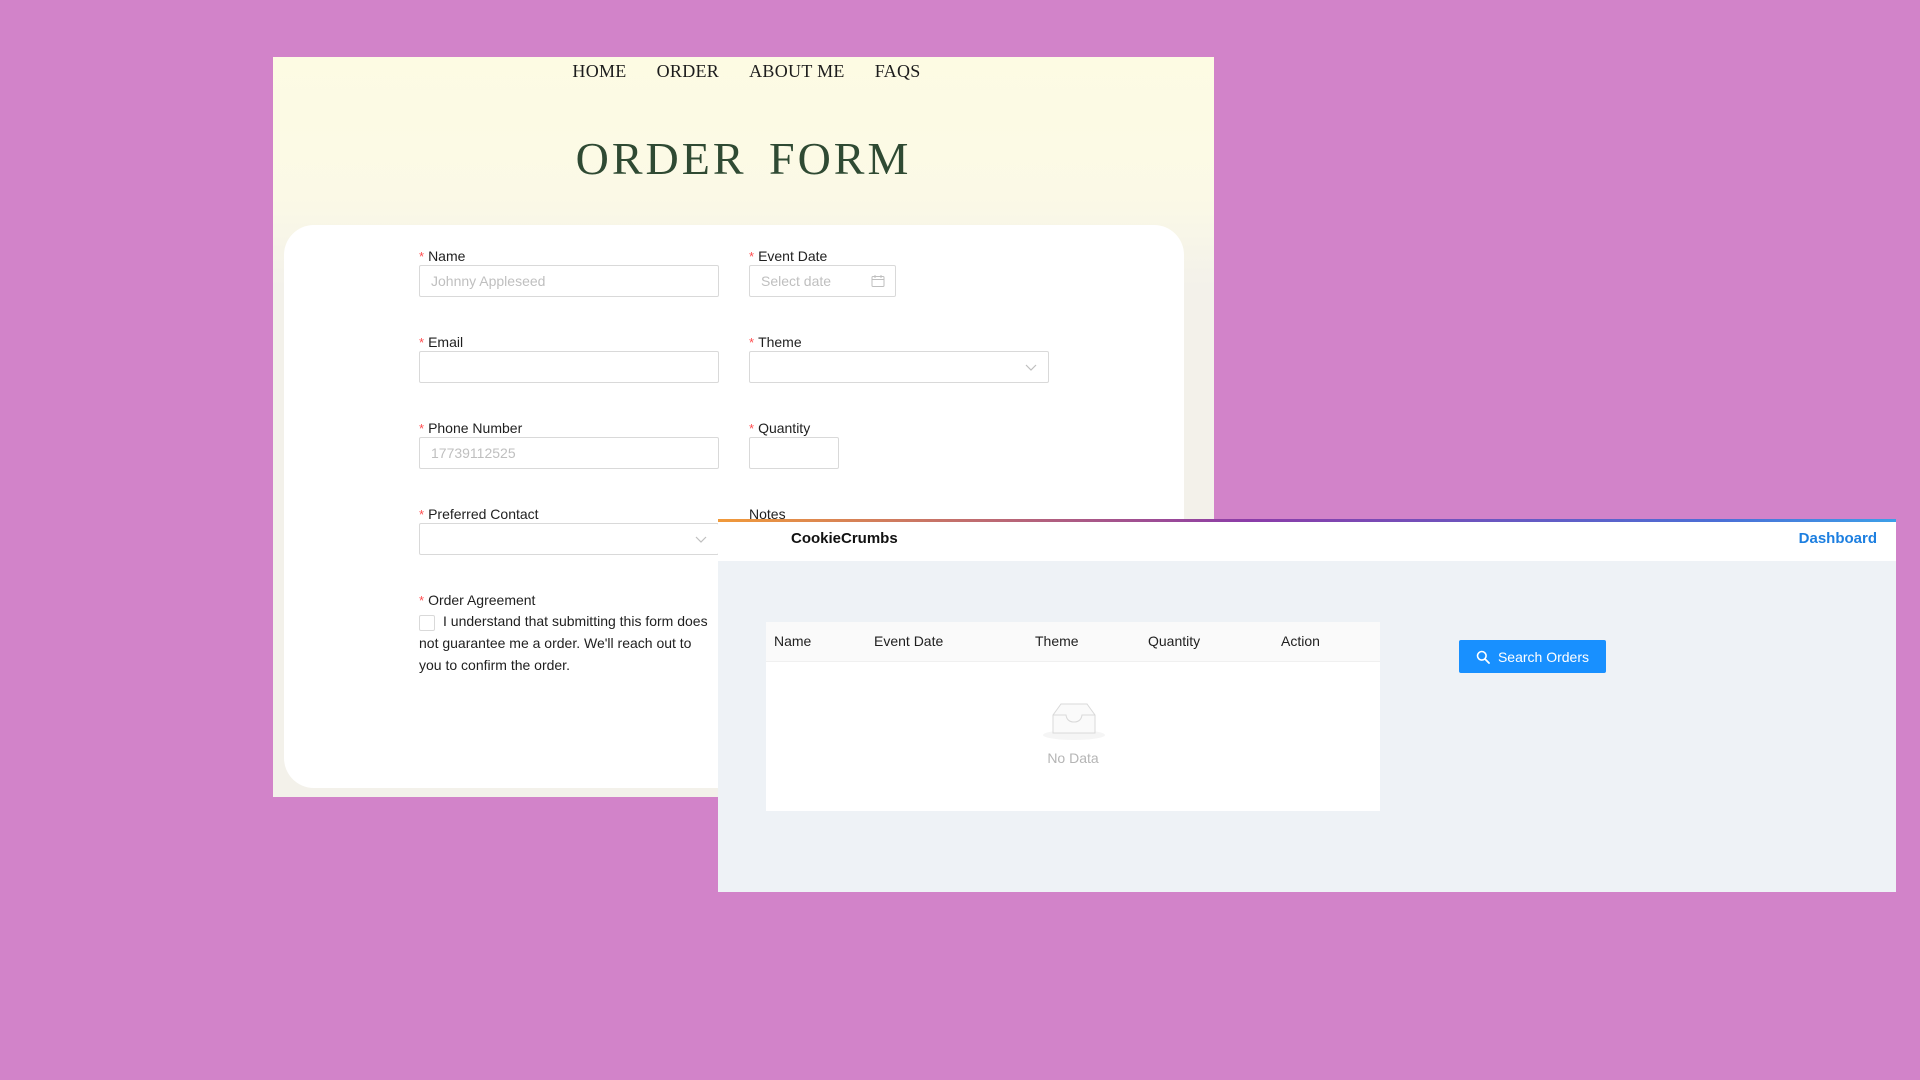 This screenshot has height=1080, width=1920. What do you see at coordinates (1300, 641) in the screenshot?
I see `column-header-action: Action` at bounding box center [1300, 641].